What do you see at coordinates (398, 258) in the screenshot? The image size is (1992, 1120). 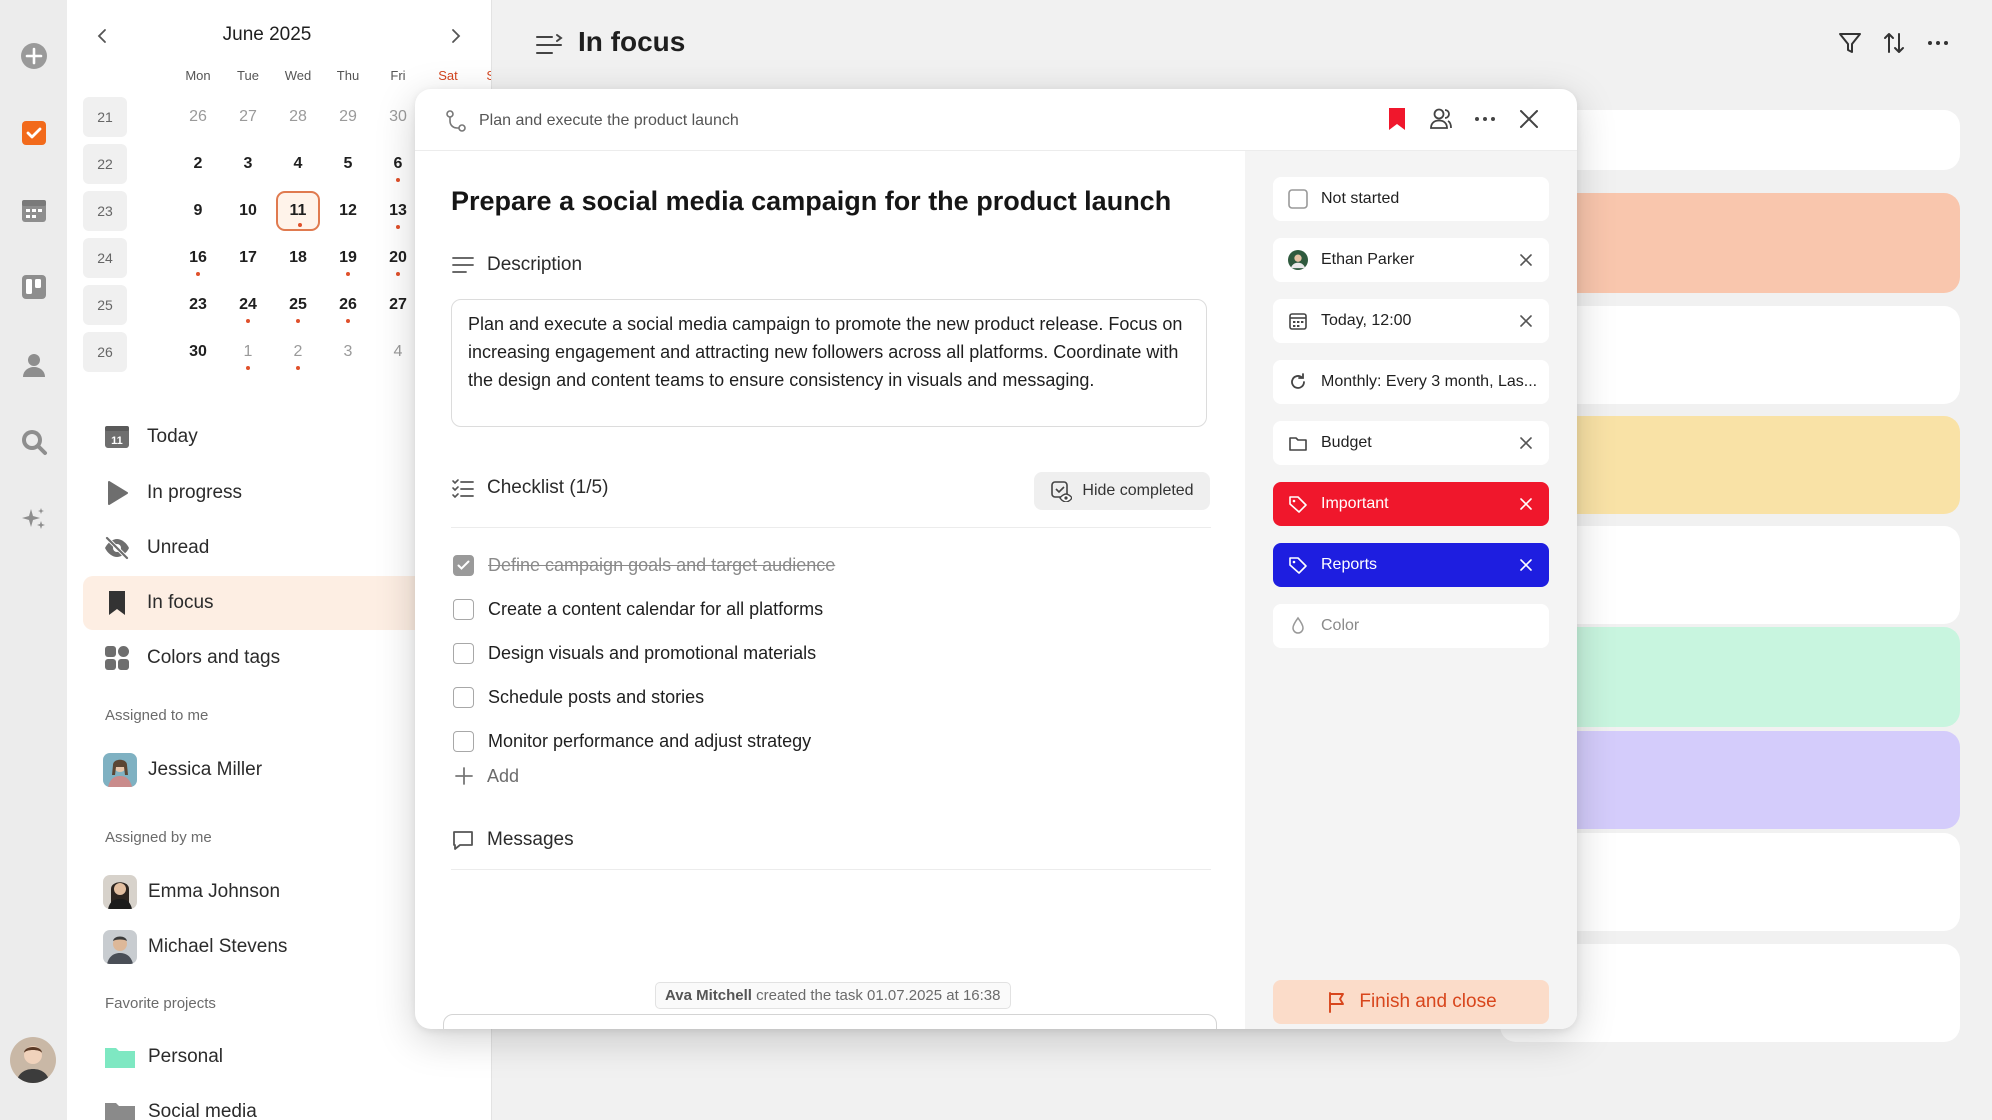 I see `calendar-day: 20` at bounding box center [398, 258].